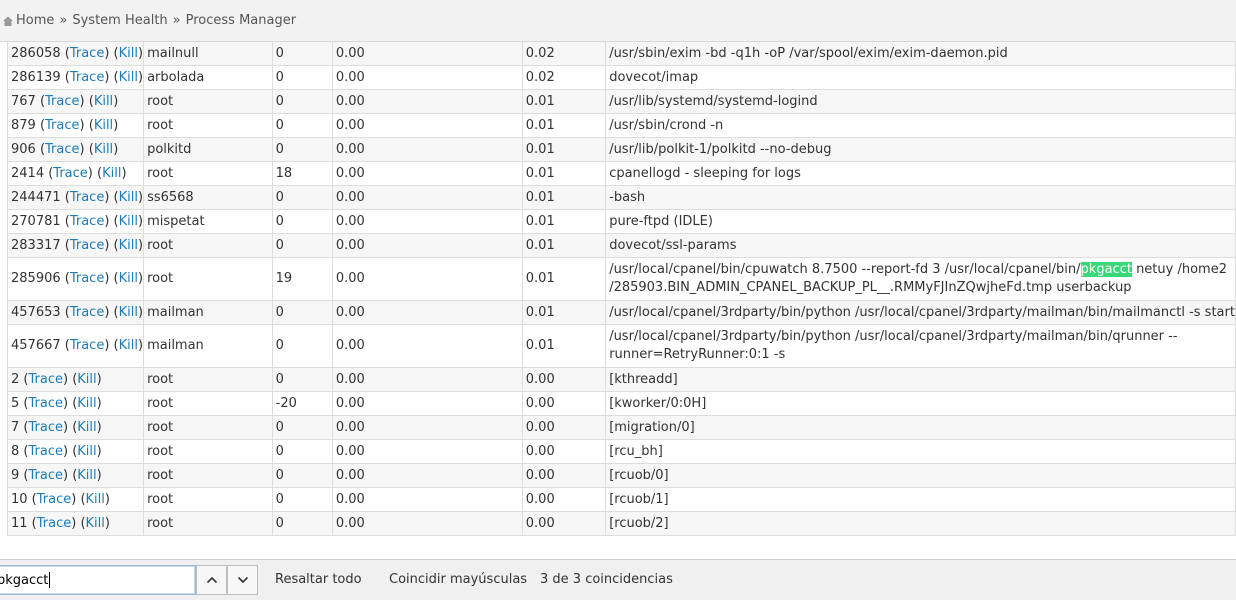  I want to click on breadcrumb-home: Home, so click(35, 20).